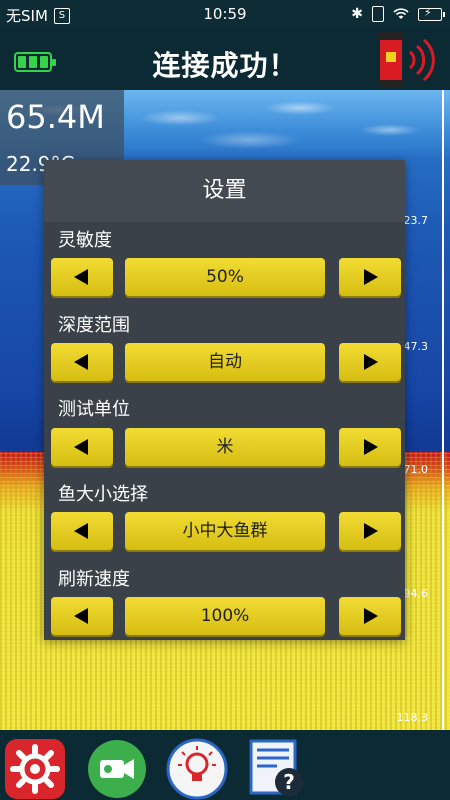 This screenshot has width=450, height=800. I want to click on help-manual-icon: ?, so click(278, 769).